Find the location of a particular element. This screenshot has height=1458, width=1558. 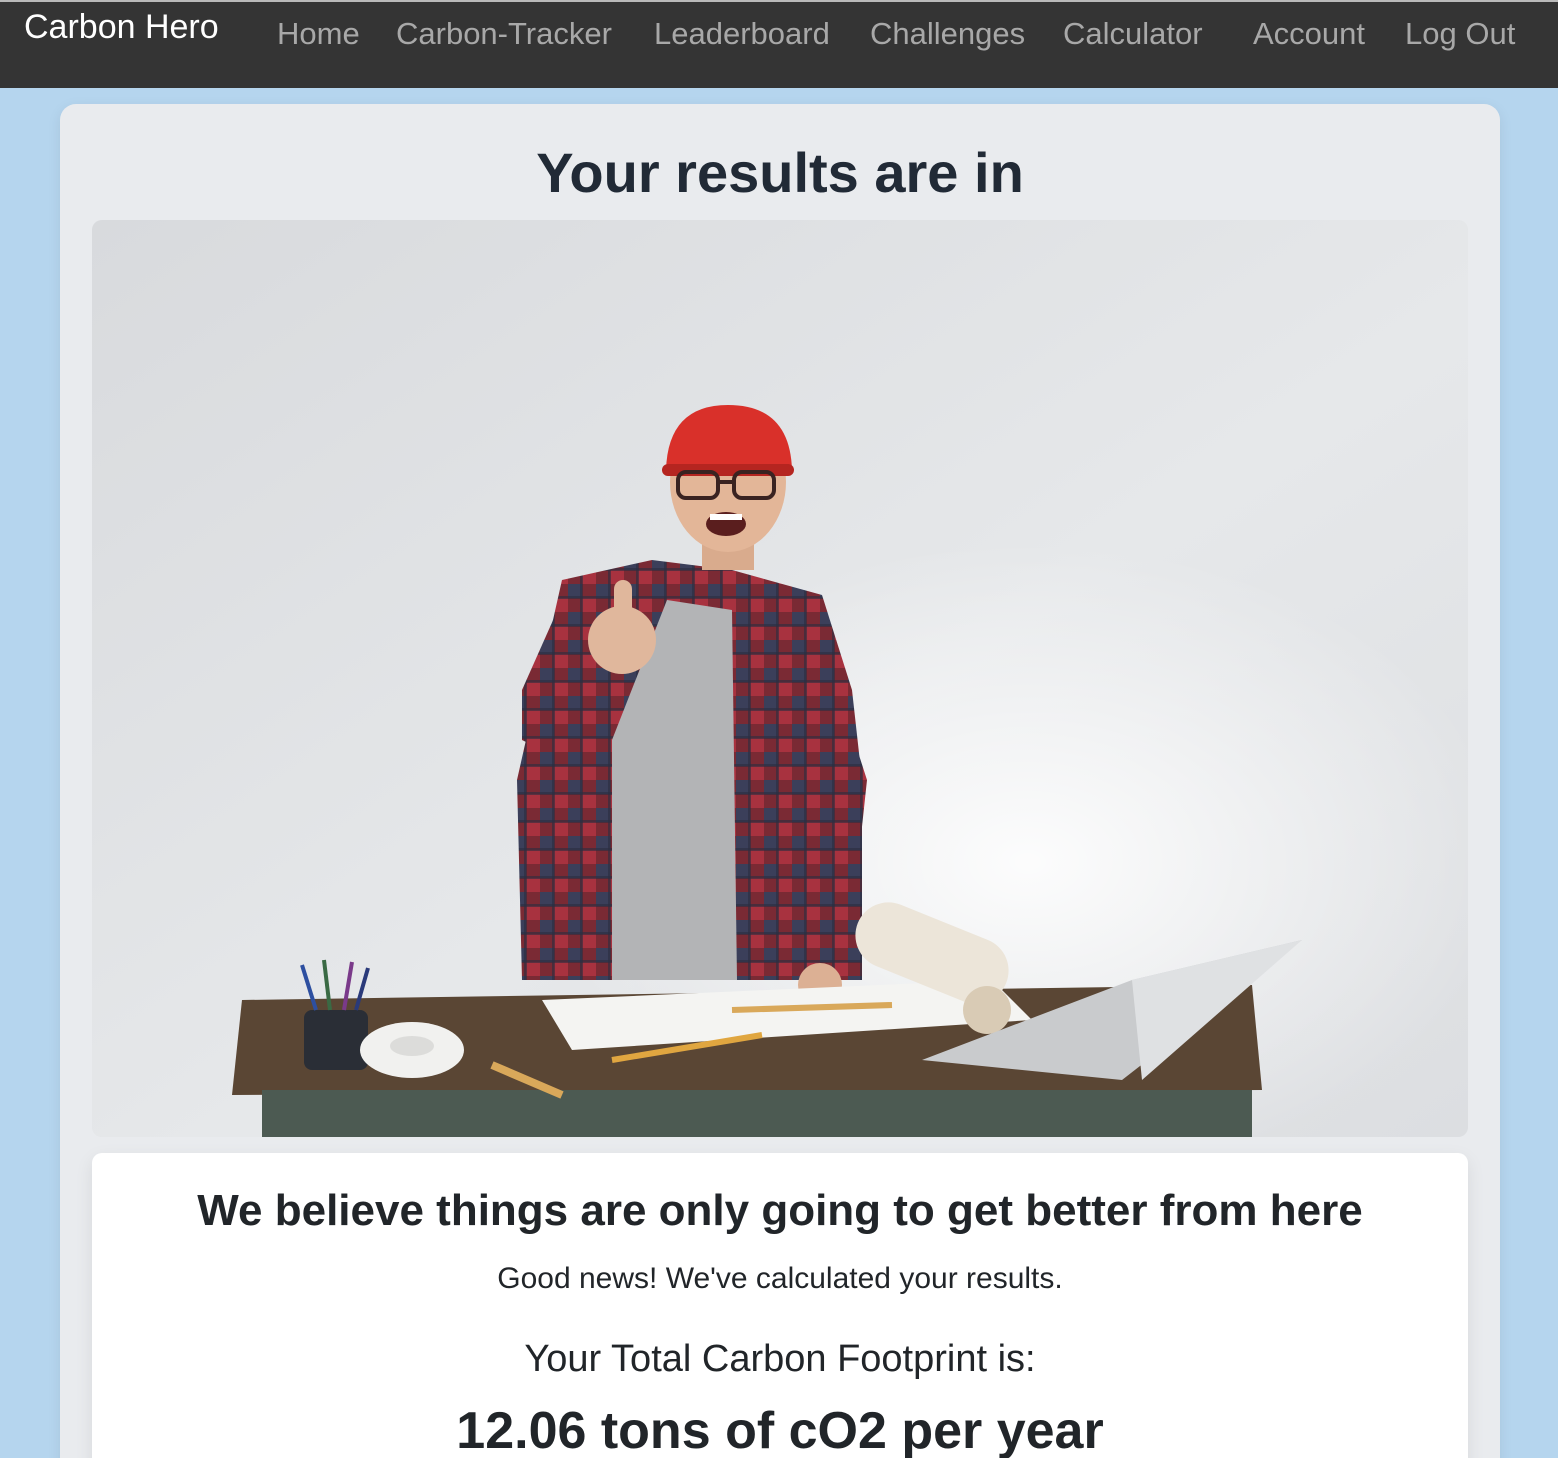

brand-link: Carbon Hero is located at coordinates (121, 27).